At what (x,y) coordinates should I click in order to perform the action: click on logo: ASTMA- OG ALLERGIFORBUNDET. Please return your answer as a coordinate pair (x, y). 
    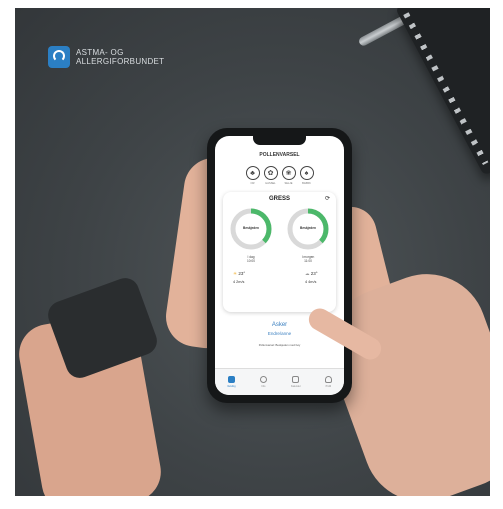
    Looking at the image, I should click on (106, 57).